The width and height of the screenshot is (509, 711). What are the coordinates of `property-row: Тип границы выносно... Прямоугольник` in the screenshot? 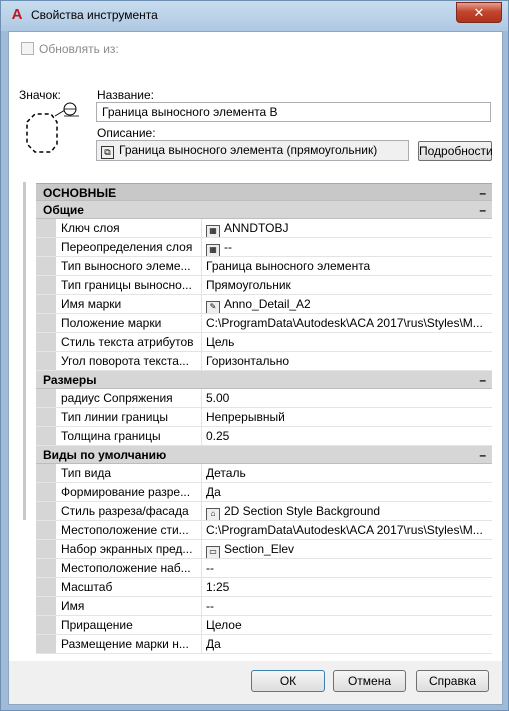 It's located at (264, 285).